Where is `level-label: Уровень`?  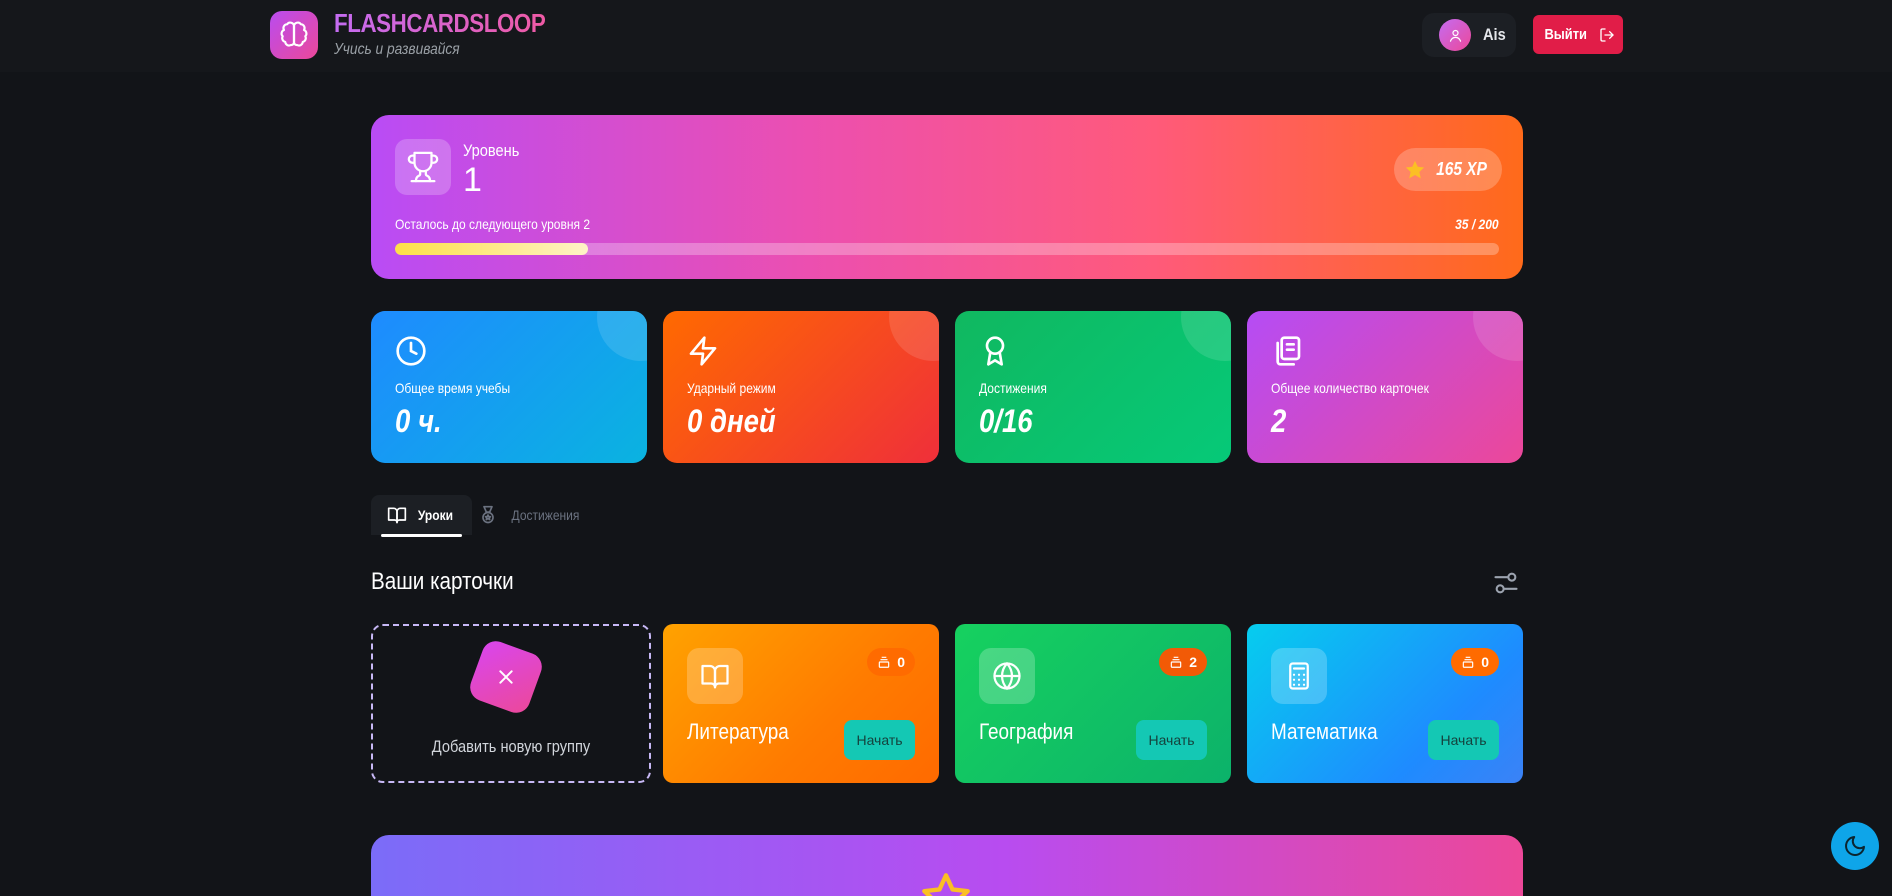
level-label: Уровень is located at coordinates (491, 150).